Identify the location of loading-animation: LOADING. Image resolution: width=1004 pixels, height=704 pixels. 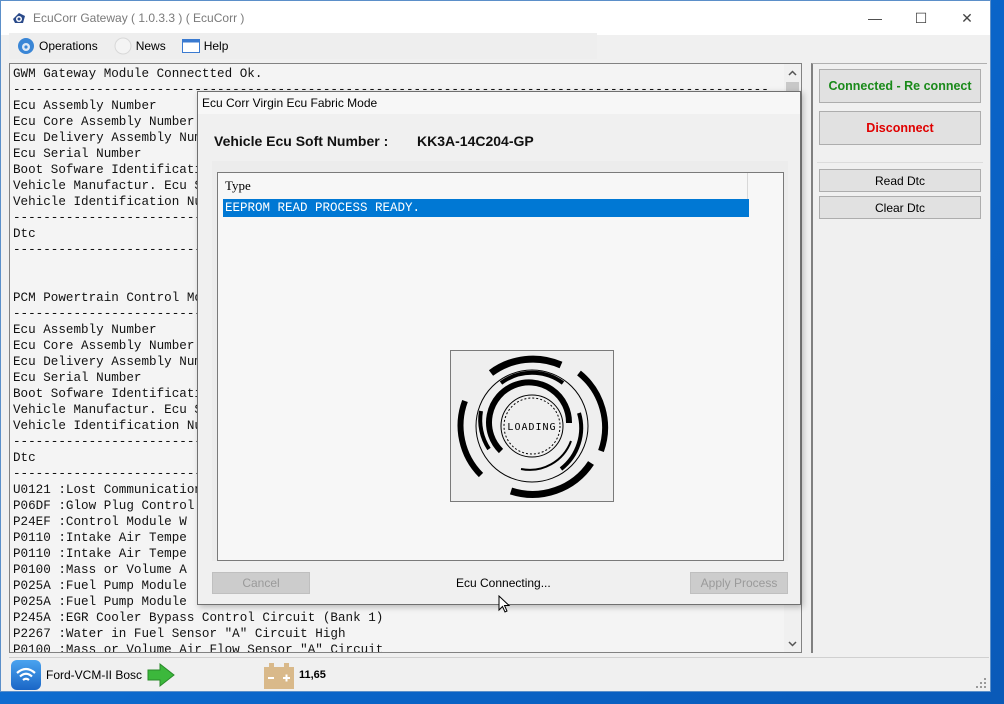
(532, 426).